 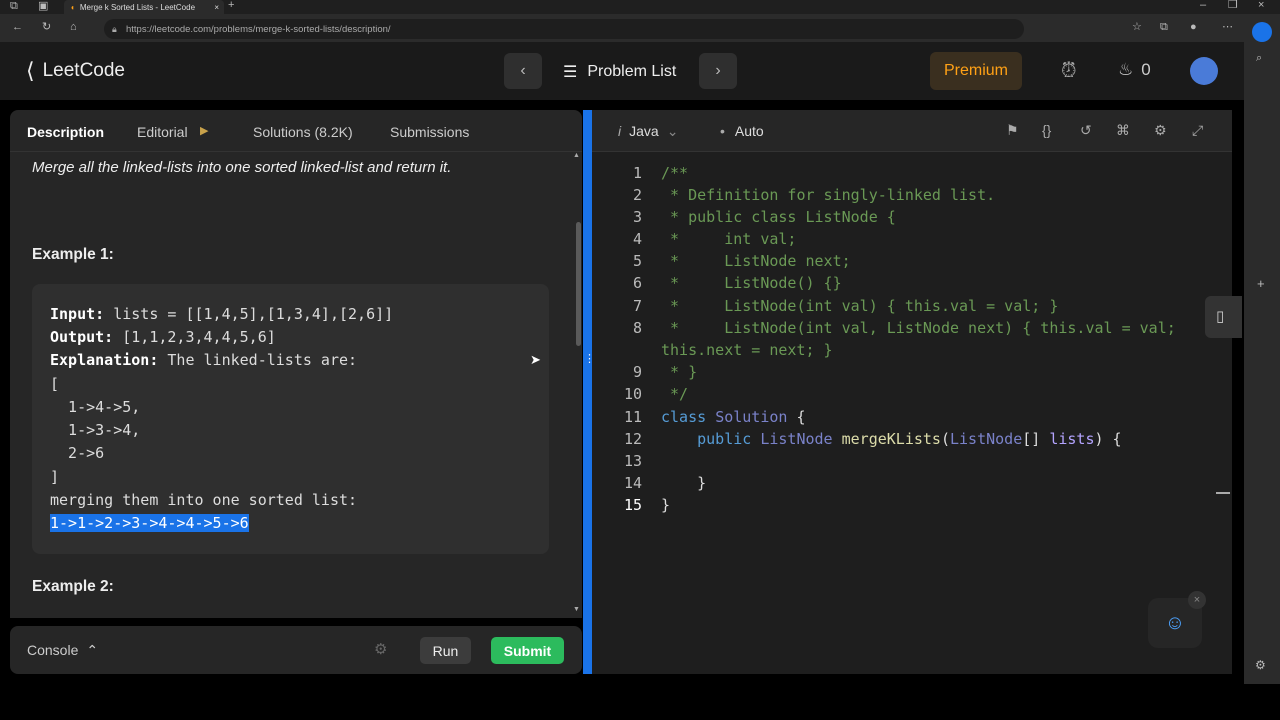 What do you see at coordinates (637, 195) in the screenshot?
I see `line-number: 2` at bounding box center [637, 195].